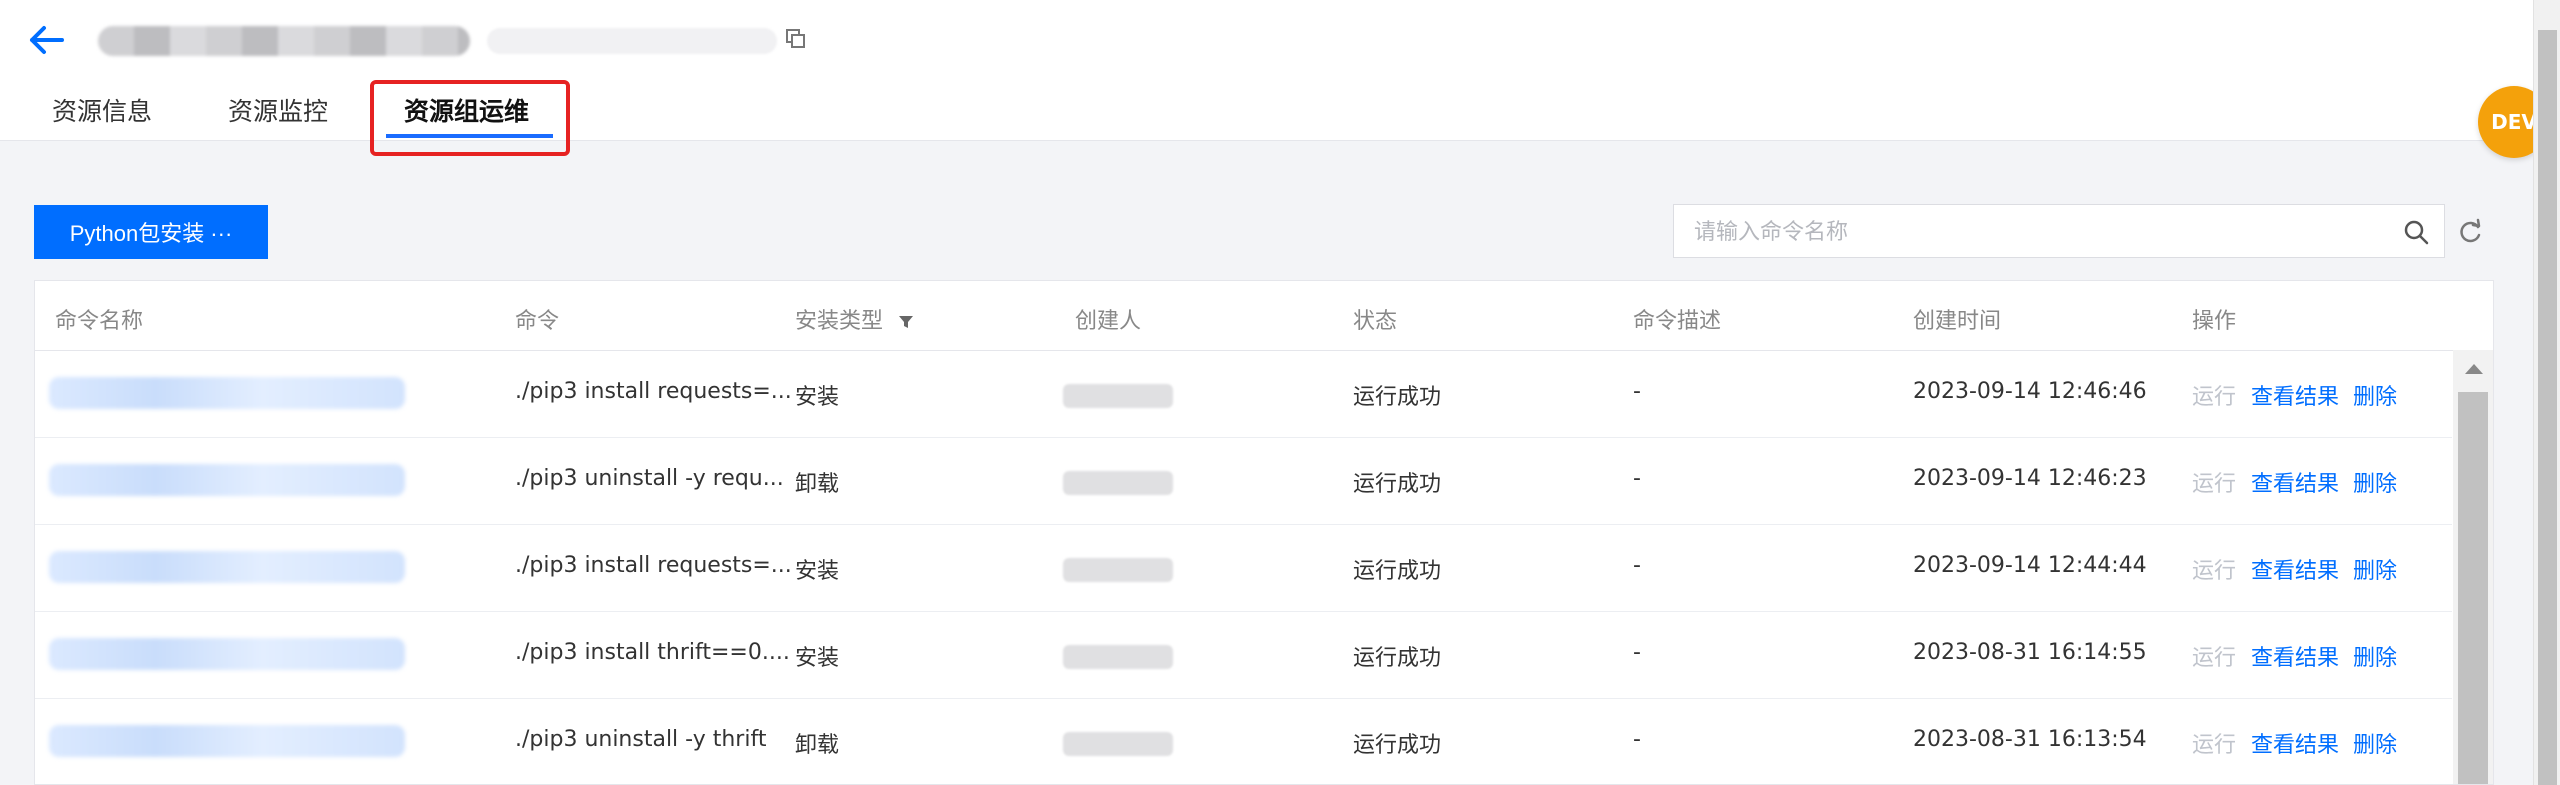  Describe the element at coordinates (2030, 391) in the screenshot. I see `time-cell: 2023-09-14 12:46:46` at that location.